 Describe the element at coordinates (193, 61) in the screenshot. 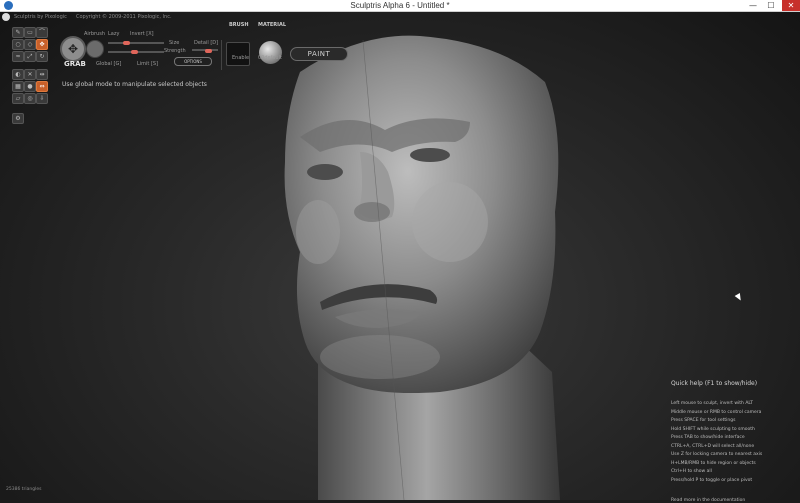

I see `options-button: OPTIONS` at that location.